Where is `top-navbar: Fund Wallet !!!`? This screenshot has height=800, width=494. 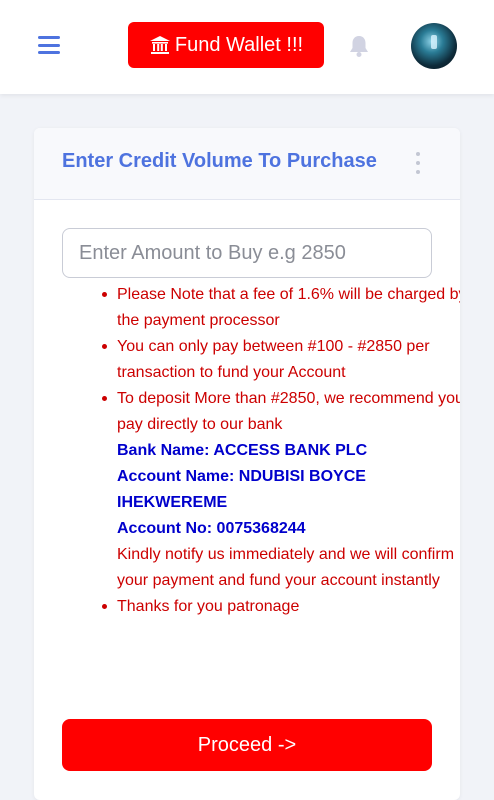 top-navbar: Fund Wallet !!! is located at coordinates (247, 47).